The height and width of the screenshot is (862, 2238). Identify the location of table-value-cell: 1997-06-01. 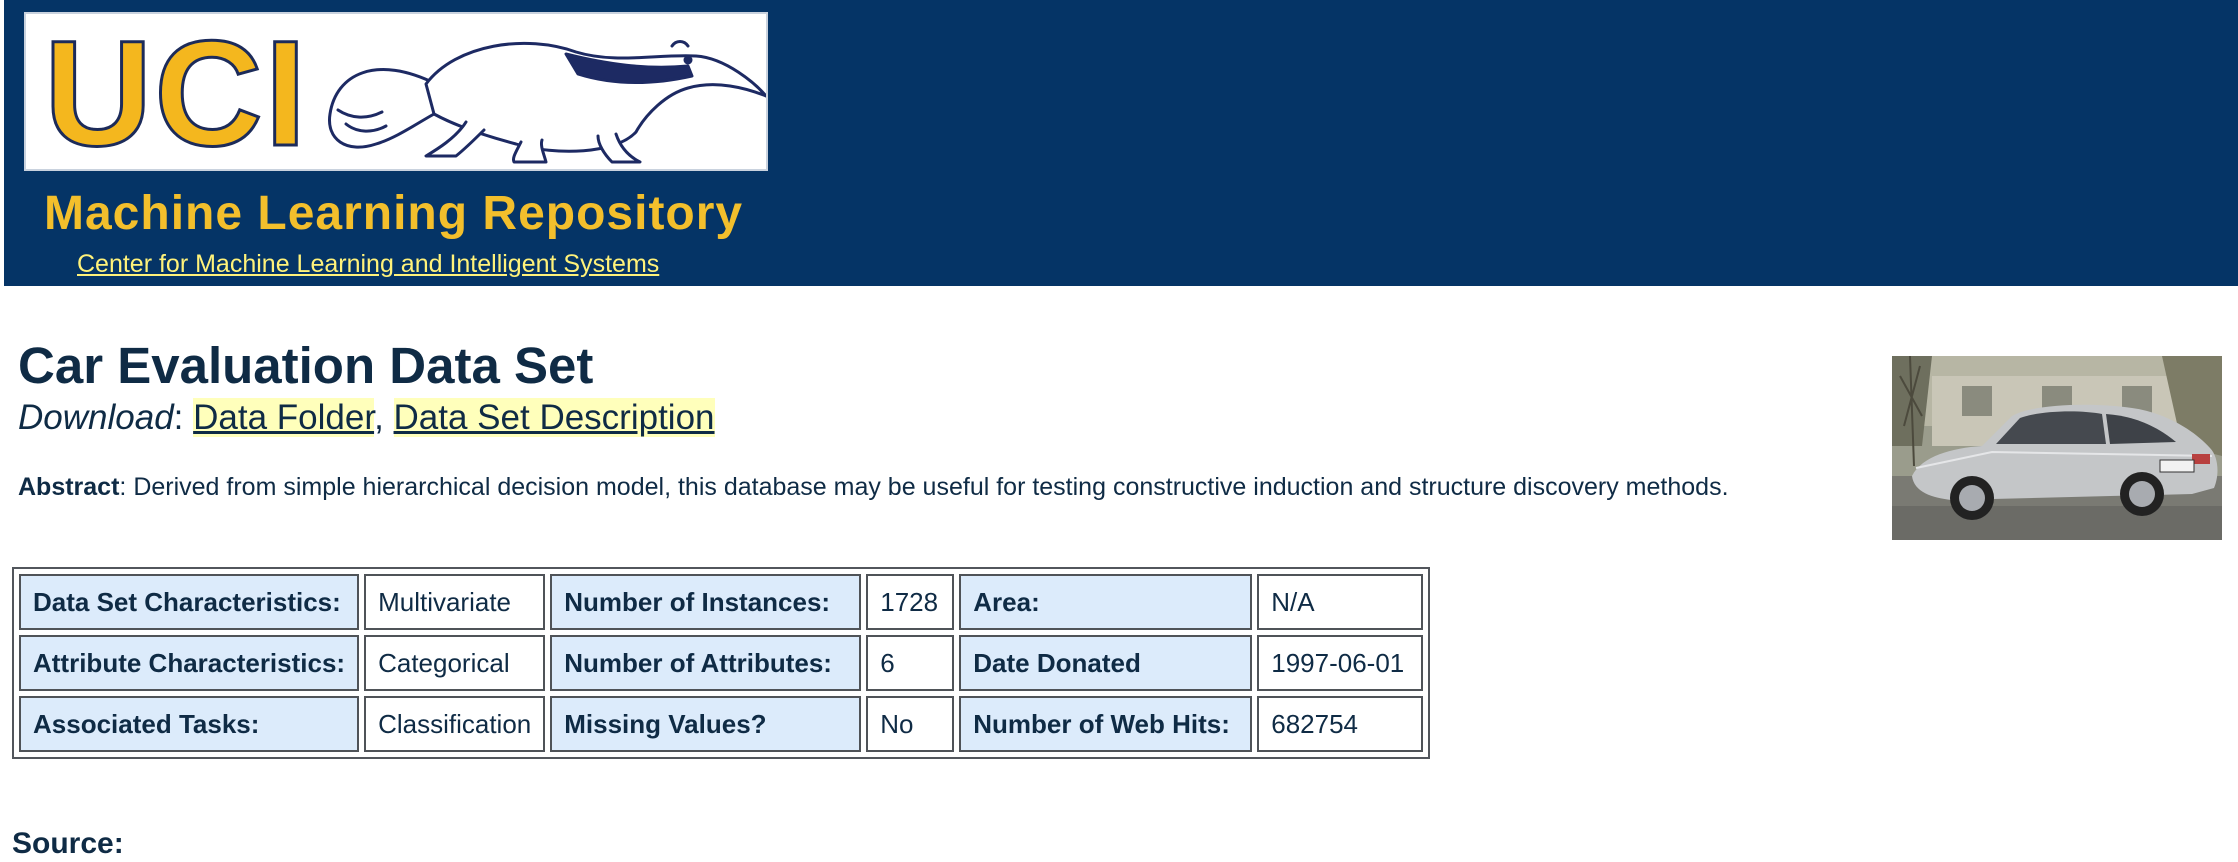
(1340, 663).